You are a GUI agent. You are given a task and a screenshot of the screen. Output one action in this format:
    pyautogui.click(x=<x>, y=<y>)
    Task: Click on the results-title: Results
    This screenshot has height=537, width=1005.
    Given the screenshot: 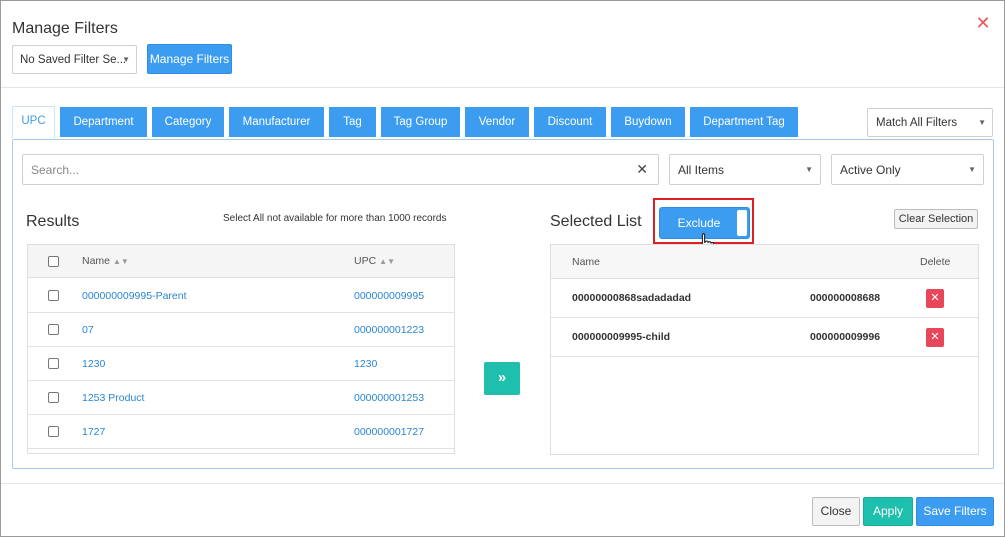 What is the action you would take?
    pyautogui.click(x=53, y=221)
    